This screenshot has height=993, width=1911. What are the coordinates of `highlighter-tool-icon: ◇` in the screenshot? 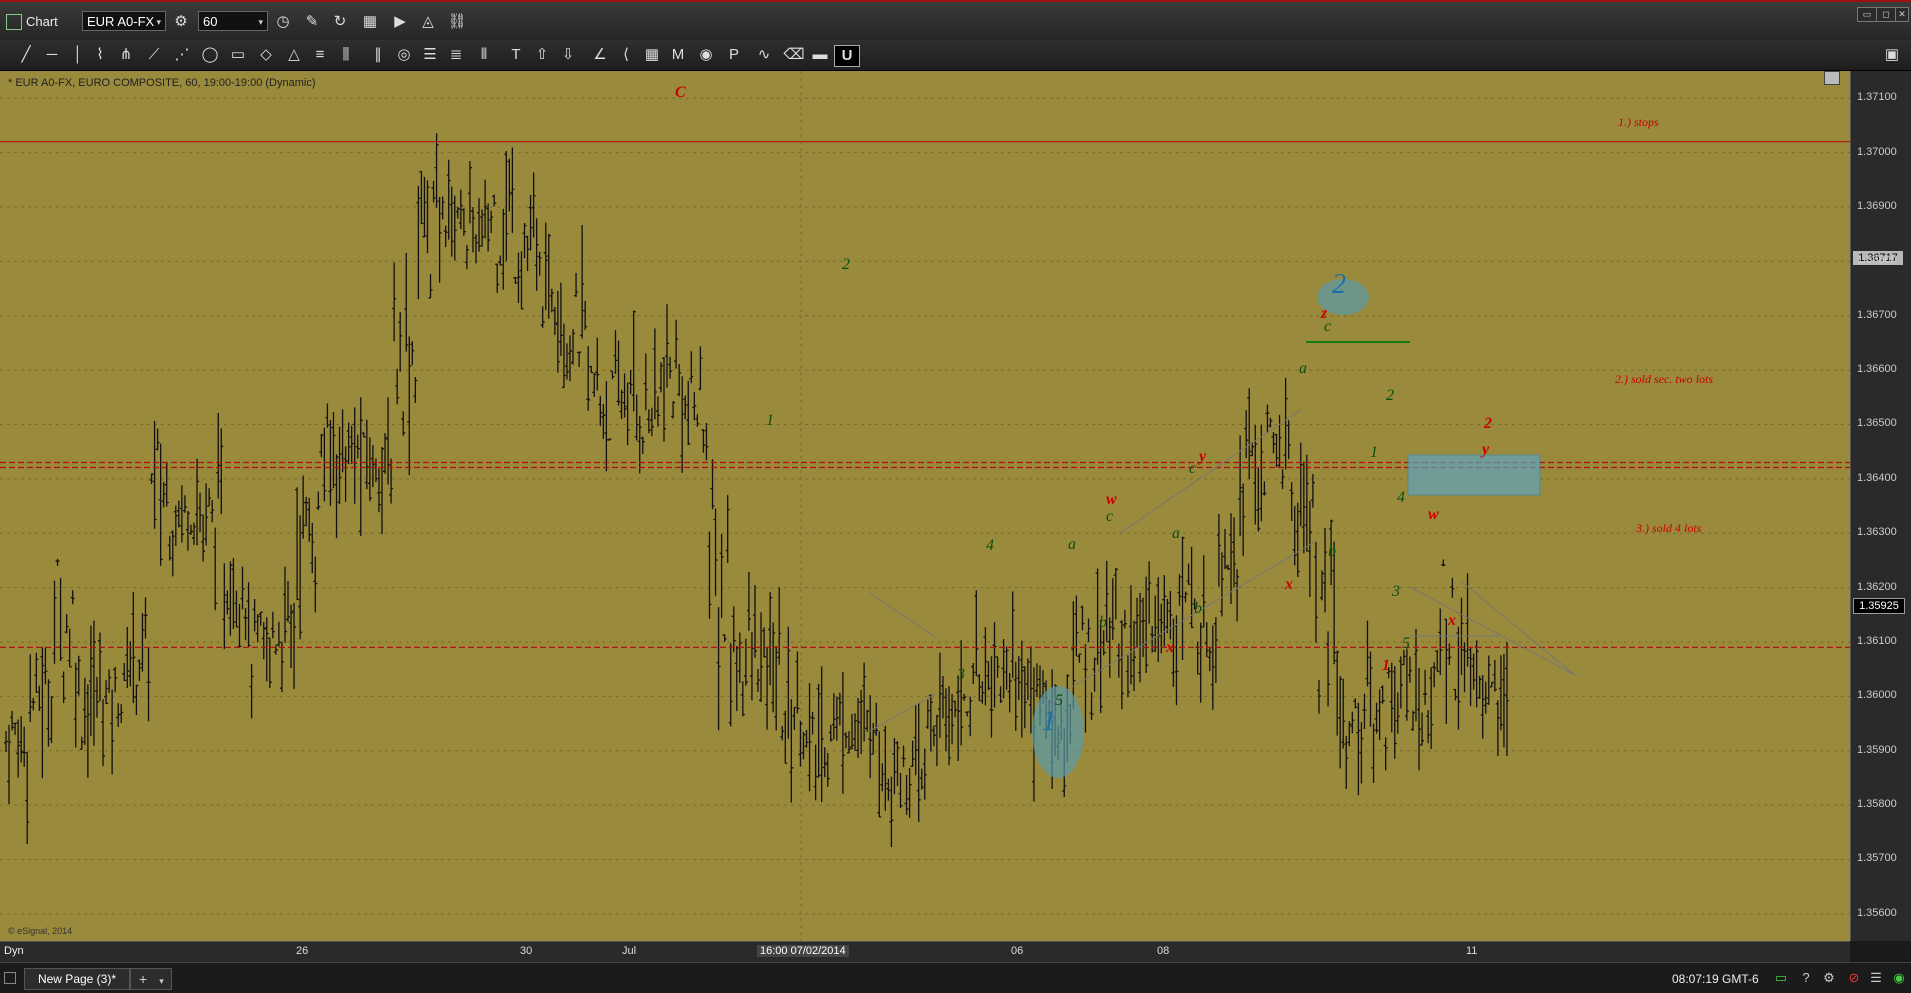 It's located at (266, 55).